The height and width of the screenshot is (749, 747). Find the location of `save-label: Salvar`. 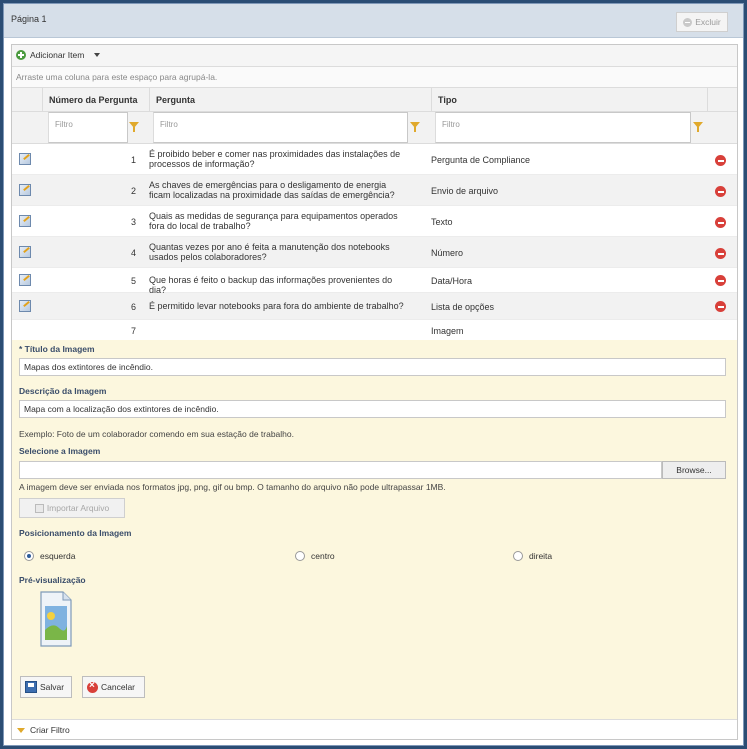

save-label: Salvar is located at coordinates (52, 687).